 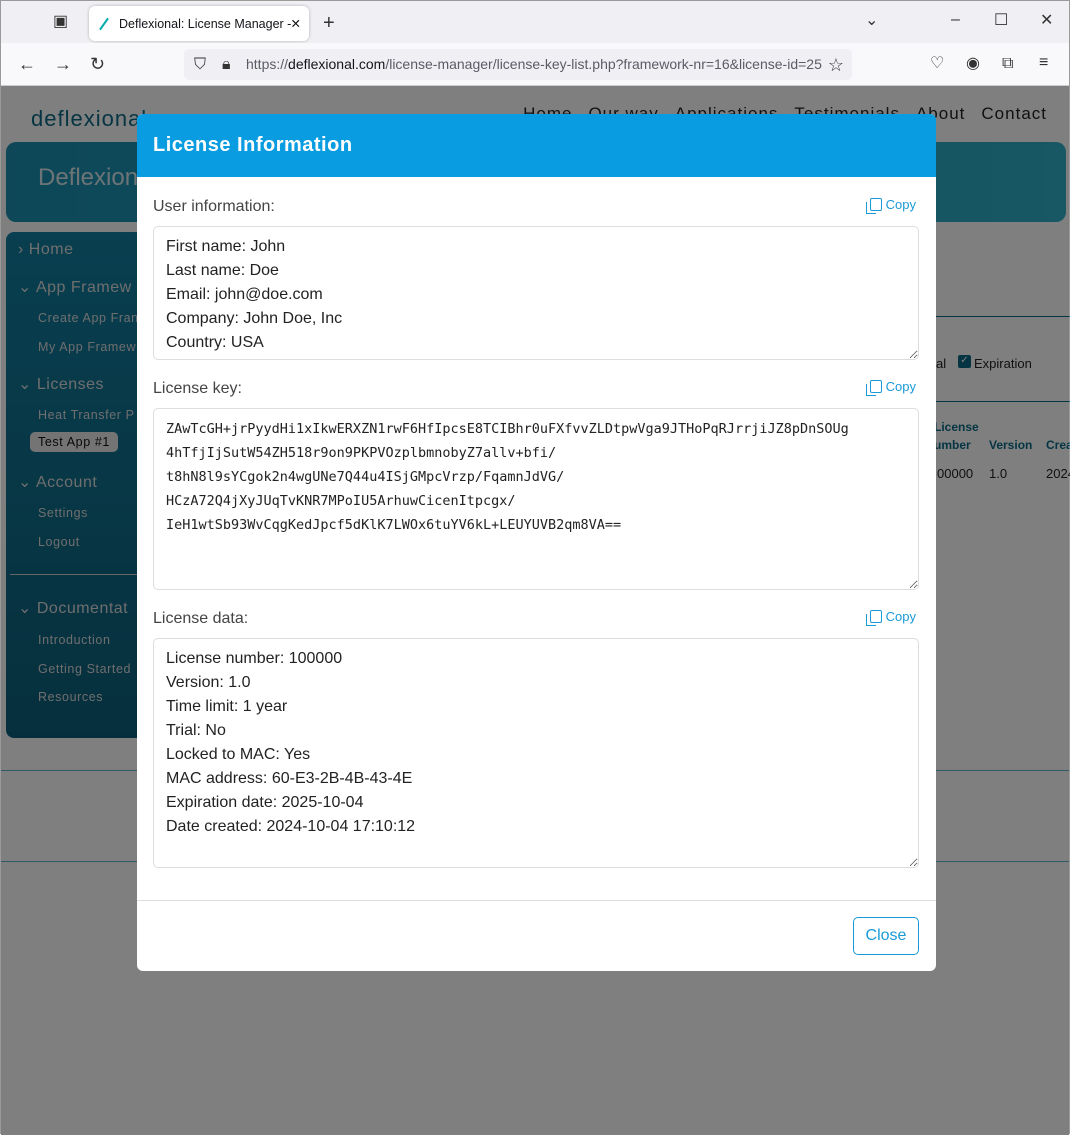 What do you see at coordinates (337, 64) in the screenshot?
I see `url-domain: deflexional.com` at bounding box center [337, 64].